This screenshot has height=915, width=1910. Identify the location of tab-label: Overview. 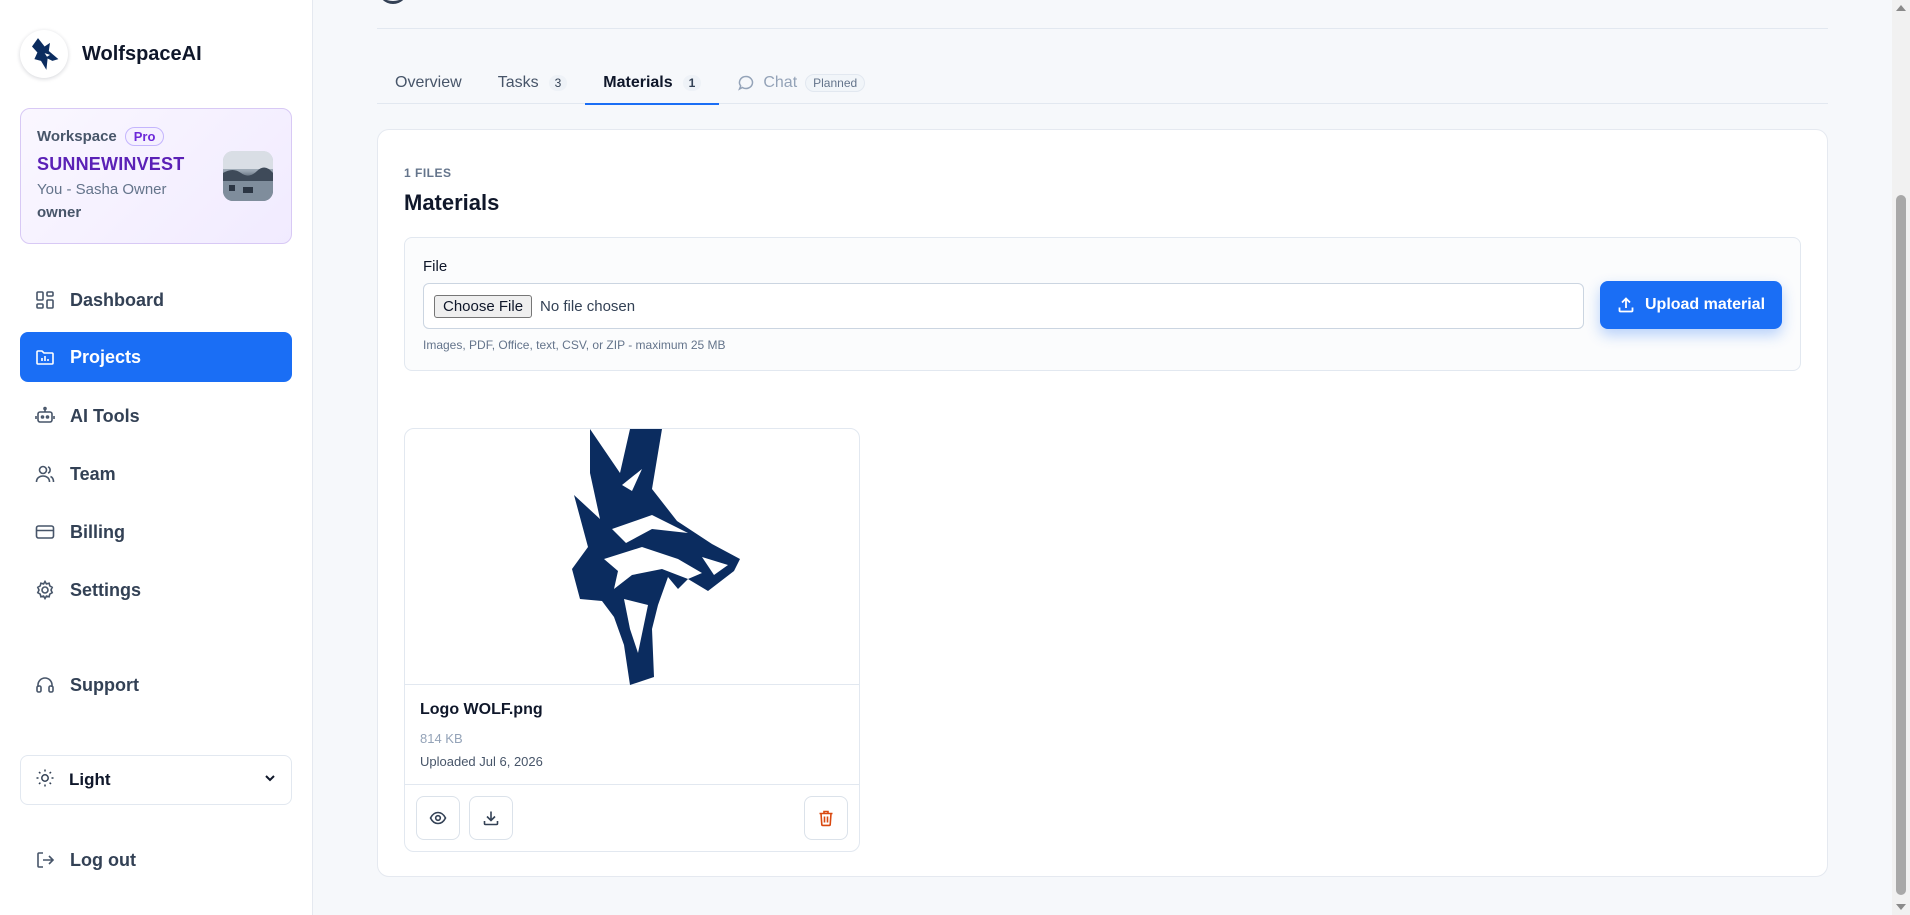
(428, 82).